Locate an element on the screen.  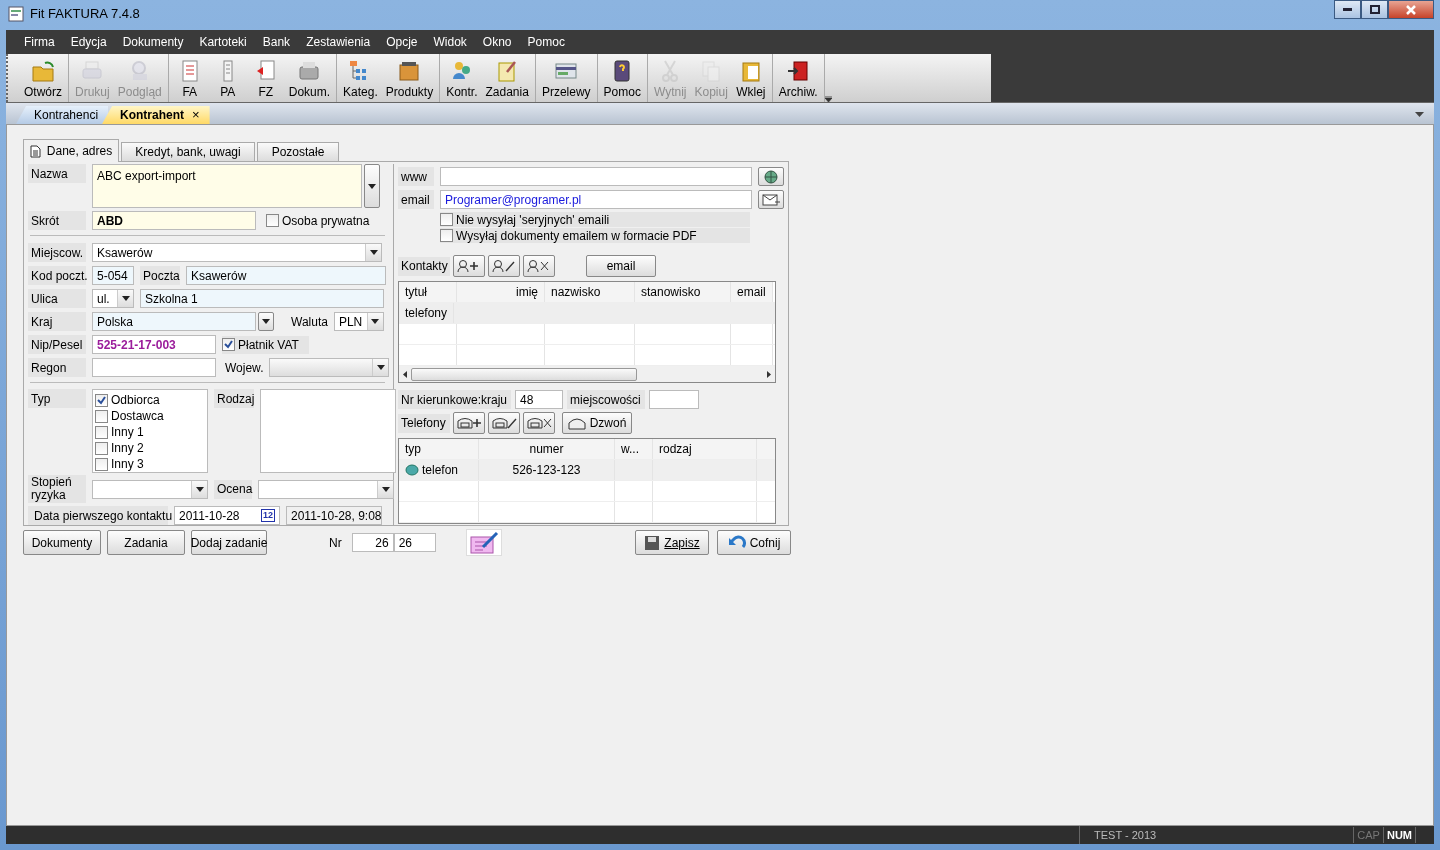
toolbar-button: Archiw. is located at coordinates (798, 78).